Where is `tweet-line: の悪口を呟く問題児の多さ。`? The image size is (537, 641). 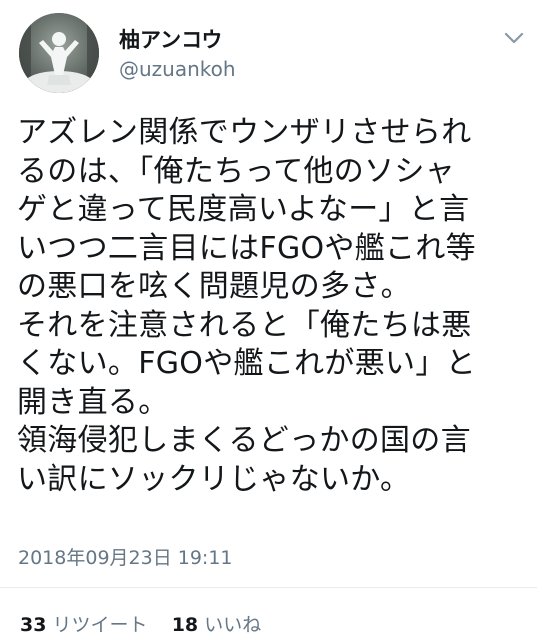
tweet-line: の悪口を呟く問題児の多さ。 is located at coordinates (214, 286).